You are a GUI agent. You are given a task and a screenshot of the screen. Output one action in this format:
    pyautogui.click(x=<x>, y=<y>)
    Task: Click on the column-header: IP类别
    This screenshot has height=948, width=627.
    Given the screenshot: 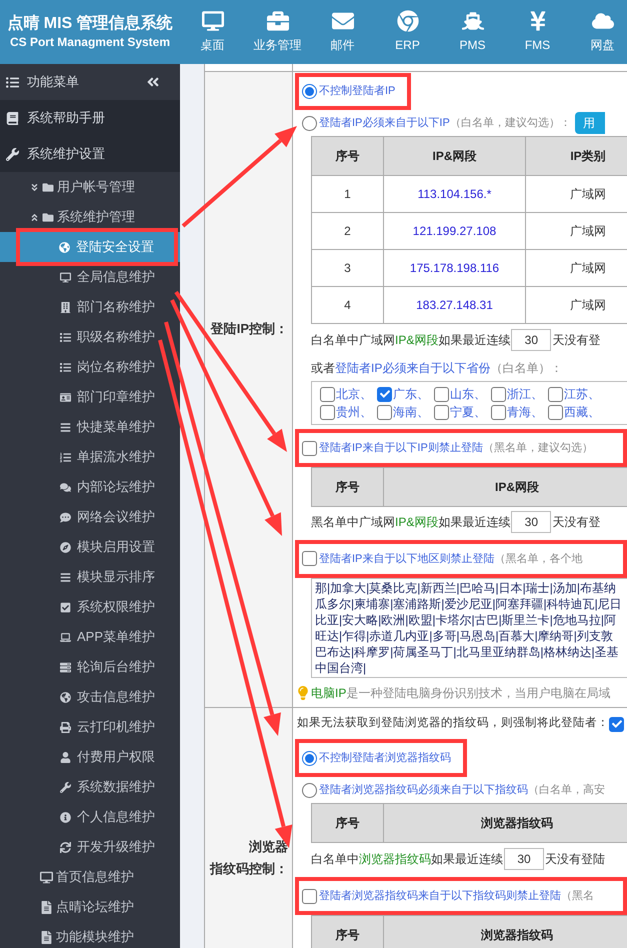 What is the action you would take?
    pyautogui.click(x=576, y=156)
    